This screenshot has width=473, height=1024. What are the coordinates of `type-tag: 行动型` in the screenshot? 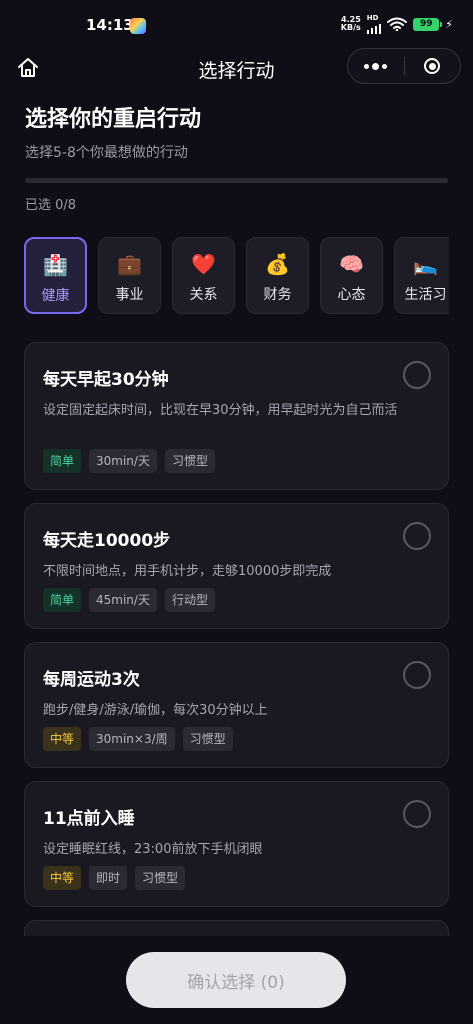 It's located at (189, 600).